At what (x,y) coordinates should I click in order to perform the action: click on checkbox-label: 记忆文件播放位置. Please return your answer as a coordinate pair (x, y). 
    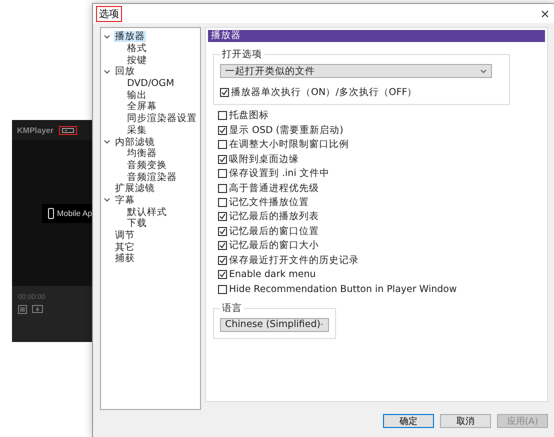
    Looking at the image, I should click on (269, 202).